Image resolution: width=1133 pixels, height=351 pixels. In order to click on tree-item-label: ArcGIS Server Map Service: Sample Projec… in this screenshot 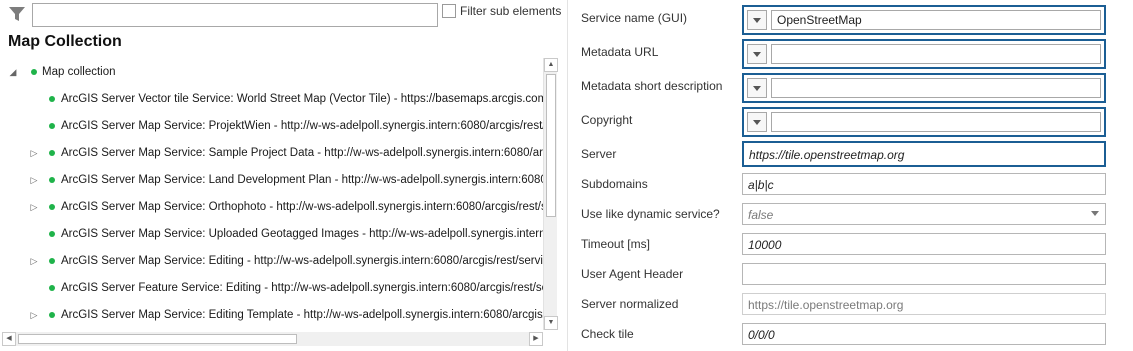, I will do `click(302, 153)`.